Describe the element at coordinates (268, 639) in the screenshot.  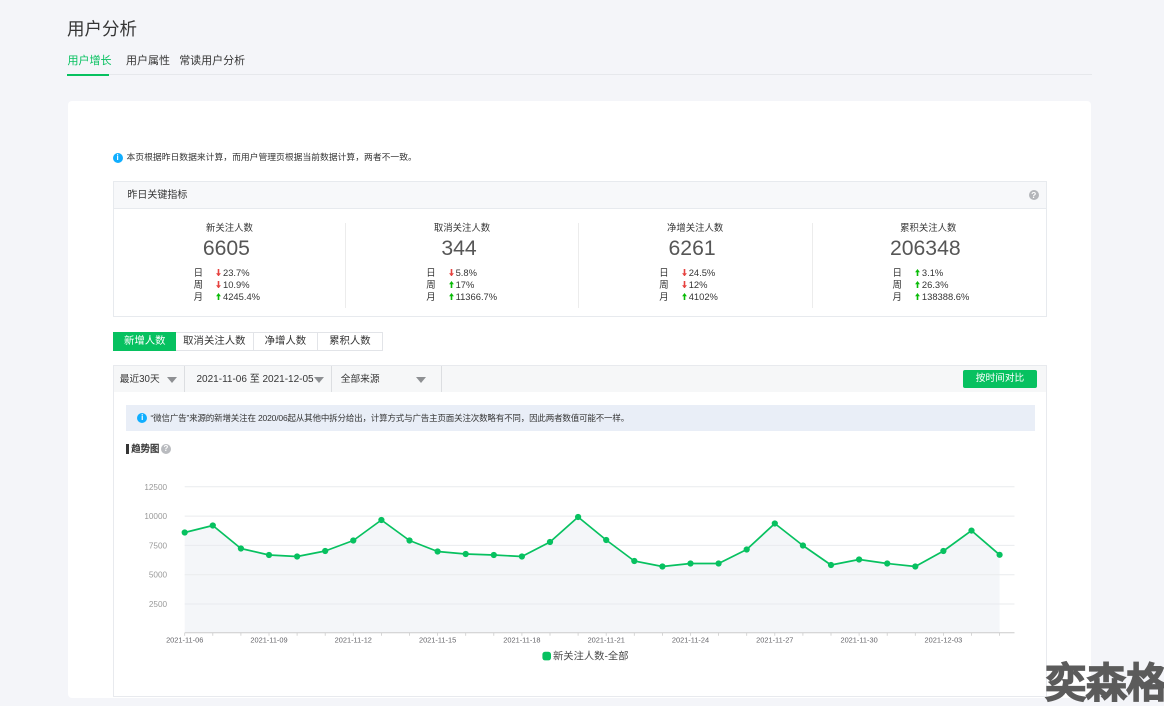
I see `svg-text: 2021-11-09` at that location.